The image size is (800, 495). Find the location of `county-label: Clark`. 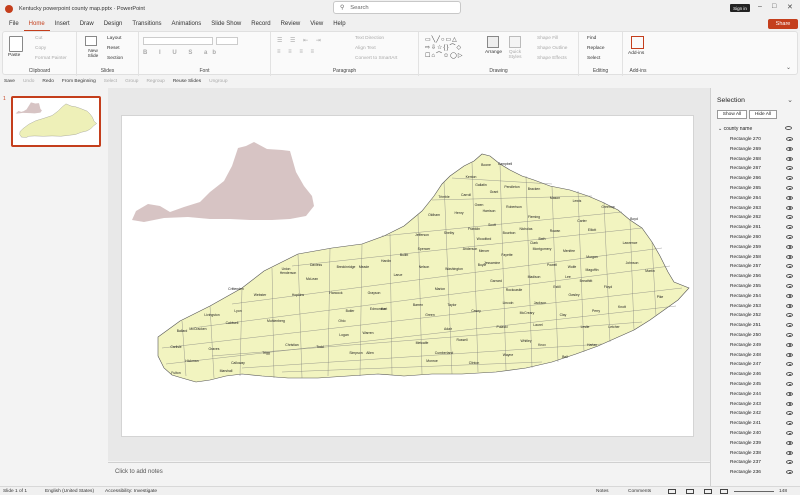

county-label: Clark is located at coordinates (534, 243).